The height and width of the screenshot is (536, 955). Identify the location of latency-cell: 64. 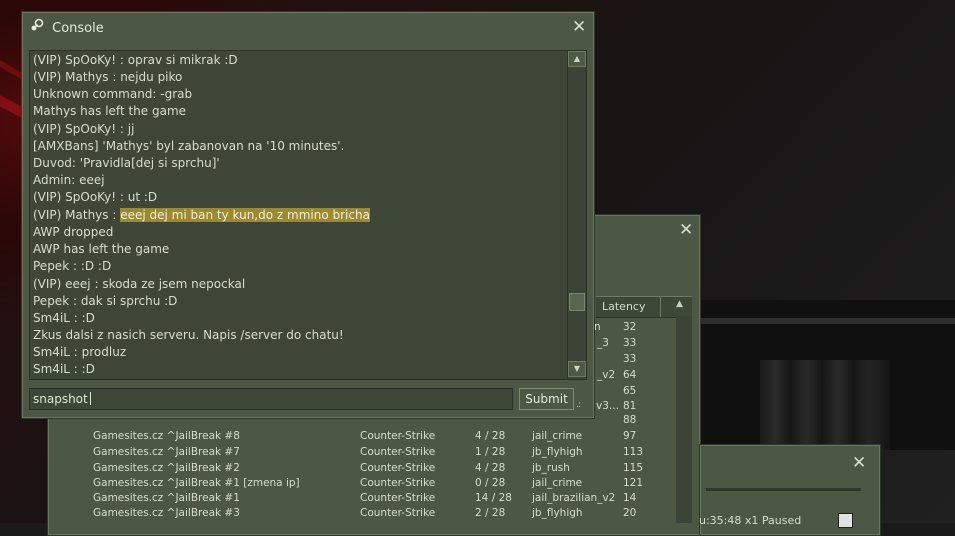
(630, 375).